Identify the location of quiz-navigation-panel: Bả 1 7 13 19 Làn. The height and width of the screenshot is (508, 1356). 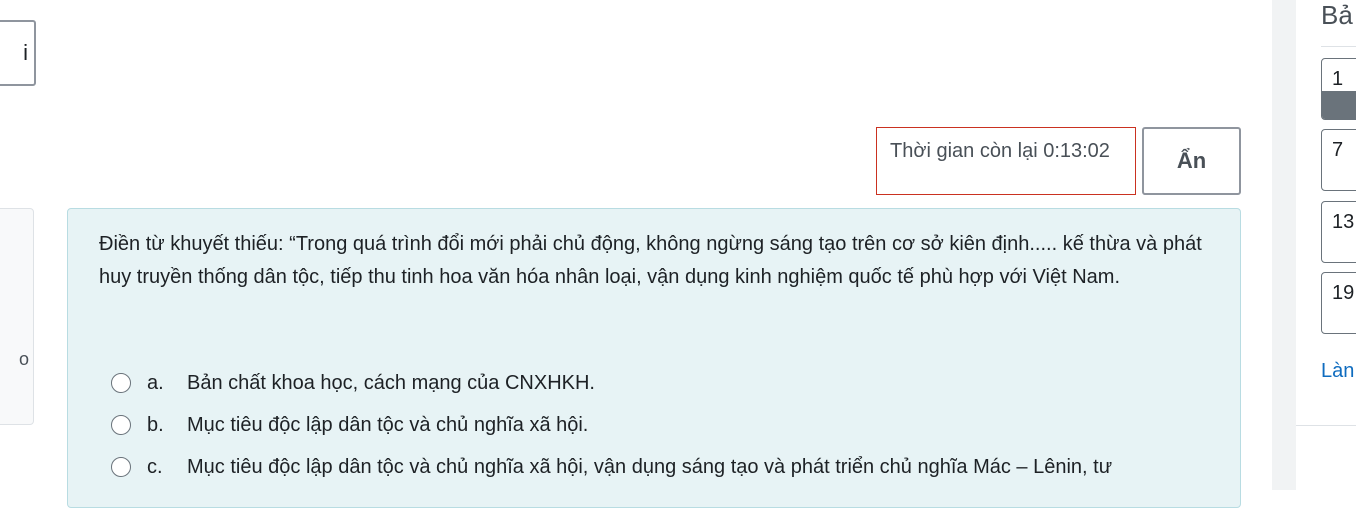
(1326, 213).